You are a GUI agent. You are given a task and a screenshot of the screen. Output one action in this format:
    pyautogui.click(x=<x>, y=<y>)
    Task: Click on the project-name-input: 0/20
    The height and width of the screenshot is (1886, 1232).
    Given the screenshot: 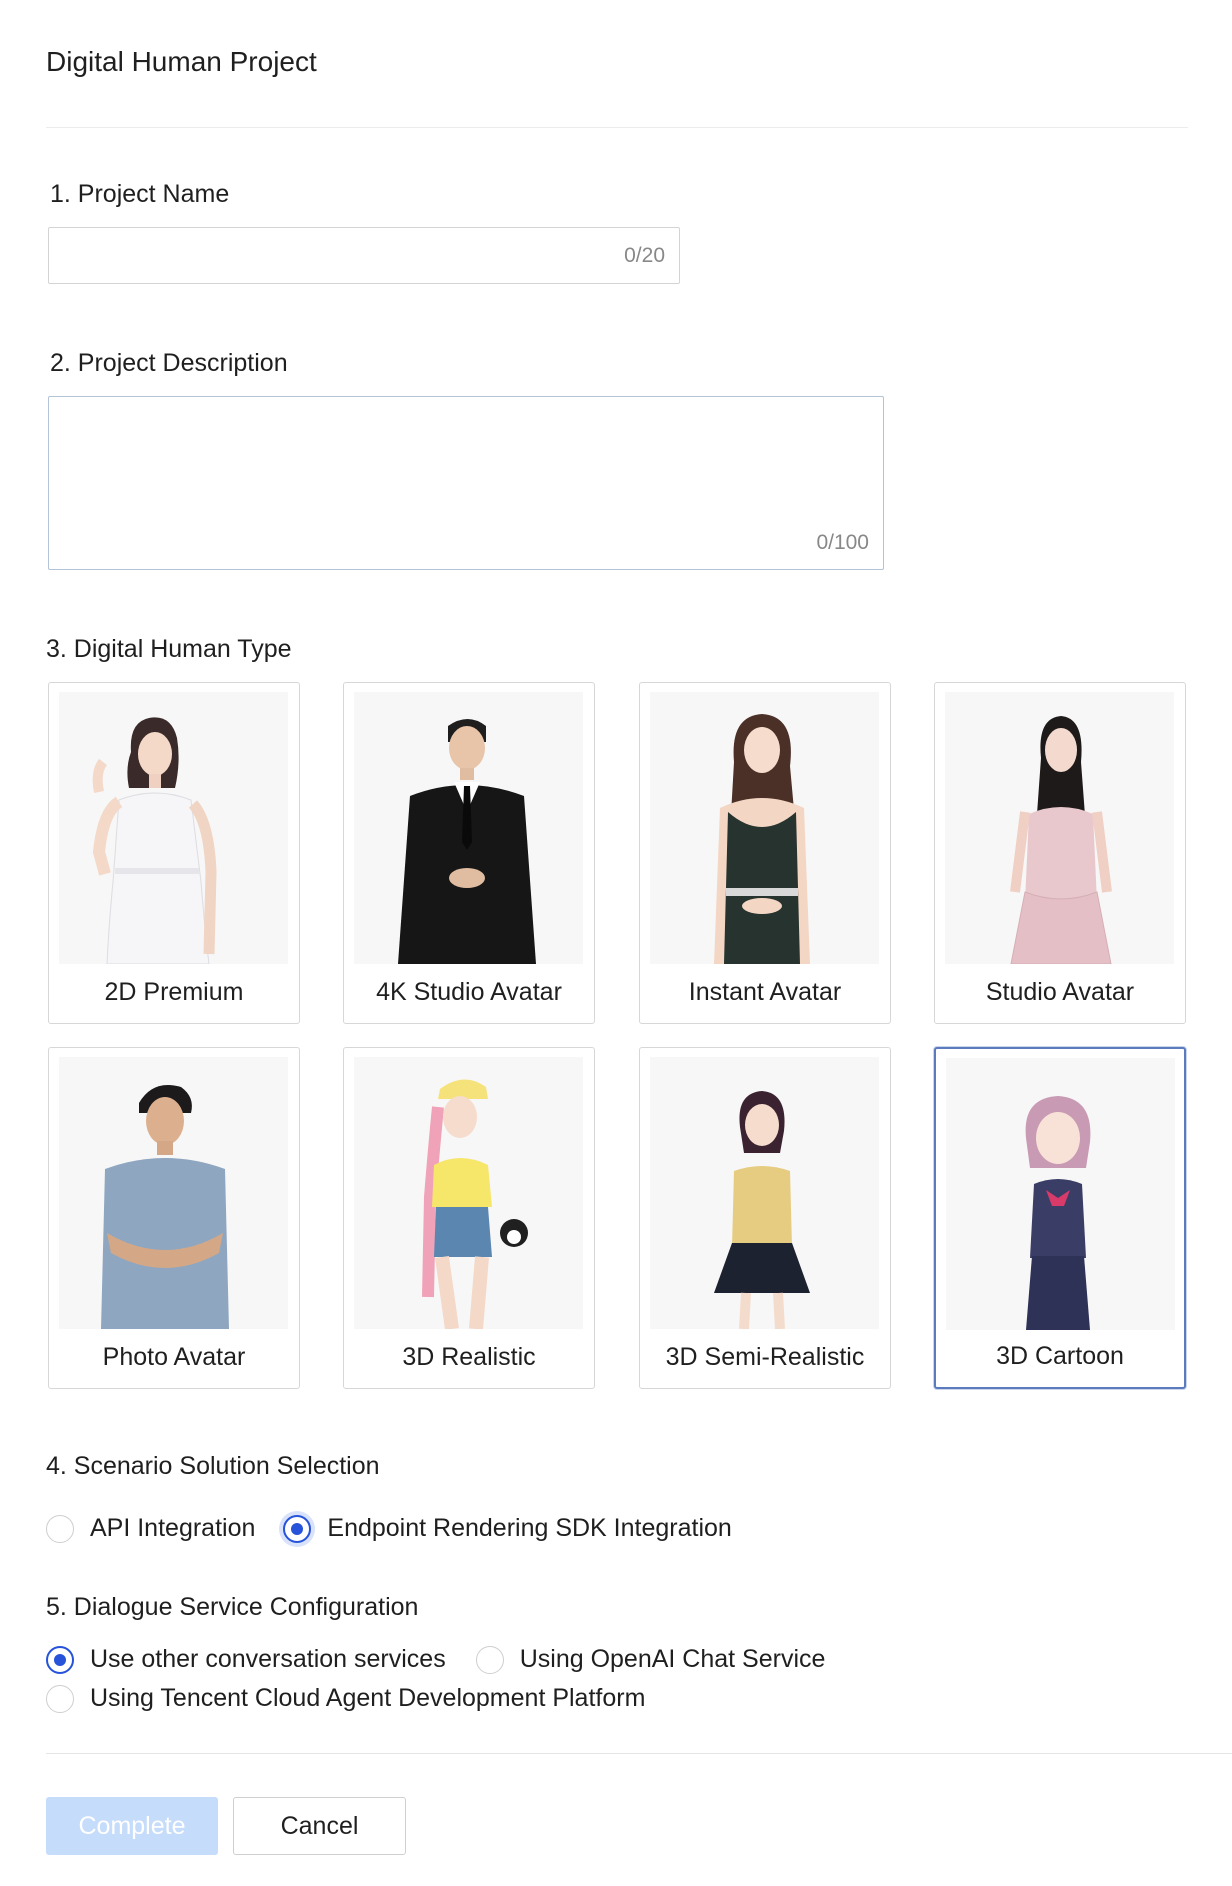 What is the action you would take?
    pyautogui.click(x=364, y=255)
    